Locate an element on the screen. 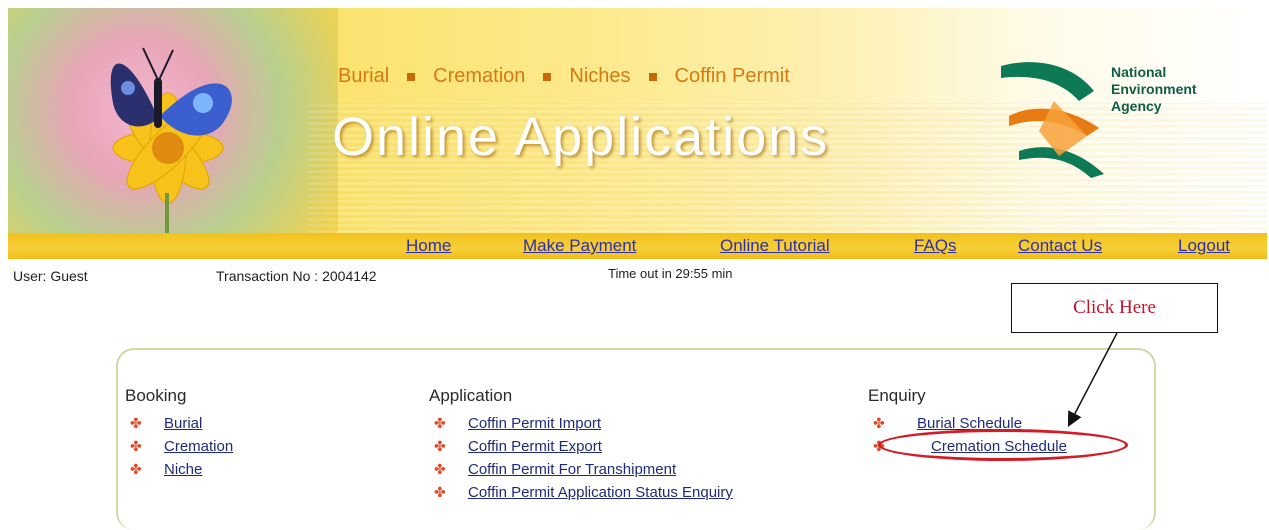 The image size is (1269, 530). booking-niche-link: Niche is located at coordinates (183, 469).